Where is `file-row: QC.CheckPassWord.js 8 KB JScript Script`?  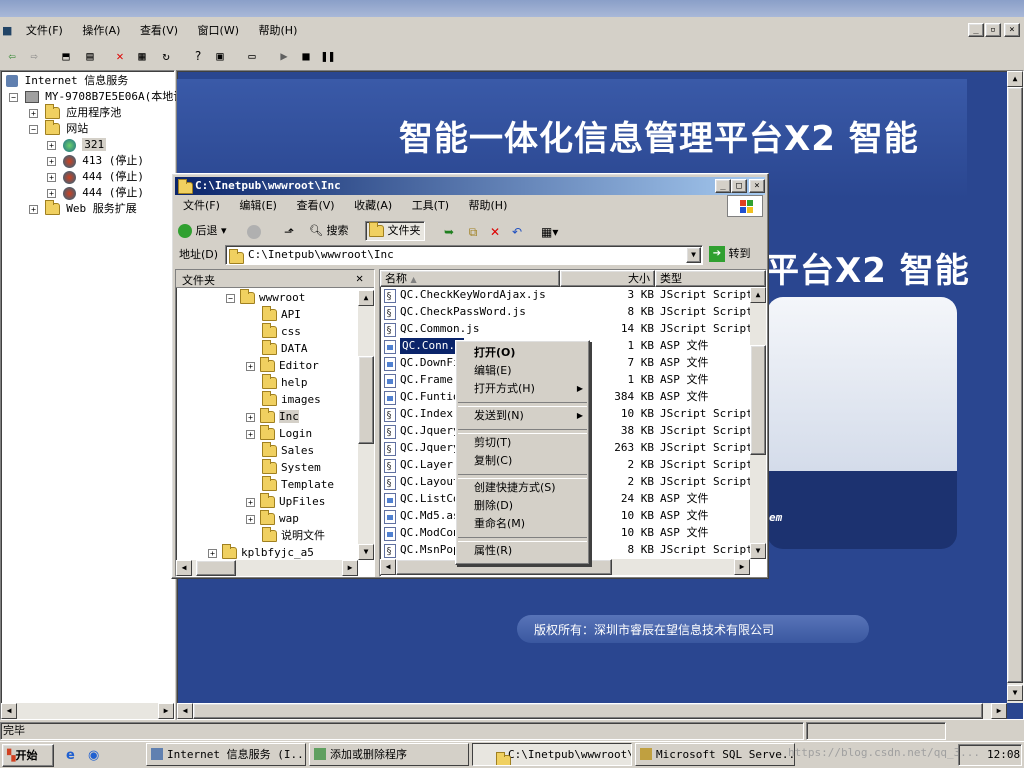 file-row: QC.CheckPassWord.js 8 KB JScript Script is located at coordinates (566, 313).